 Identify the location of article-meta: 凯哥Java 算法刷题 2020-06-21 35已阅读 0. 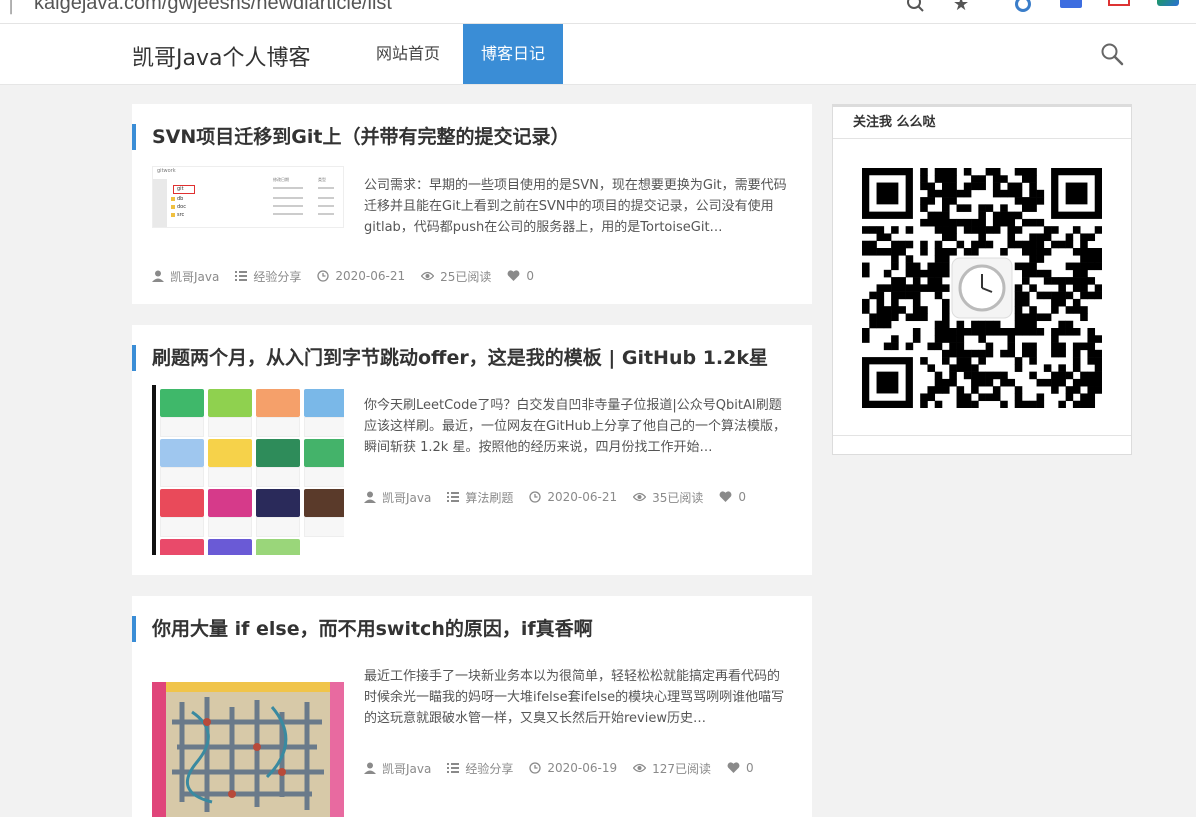
(563, 497).